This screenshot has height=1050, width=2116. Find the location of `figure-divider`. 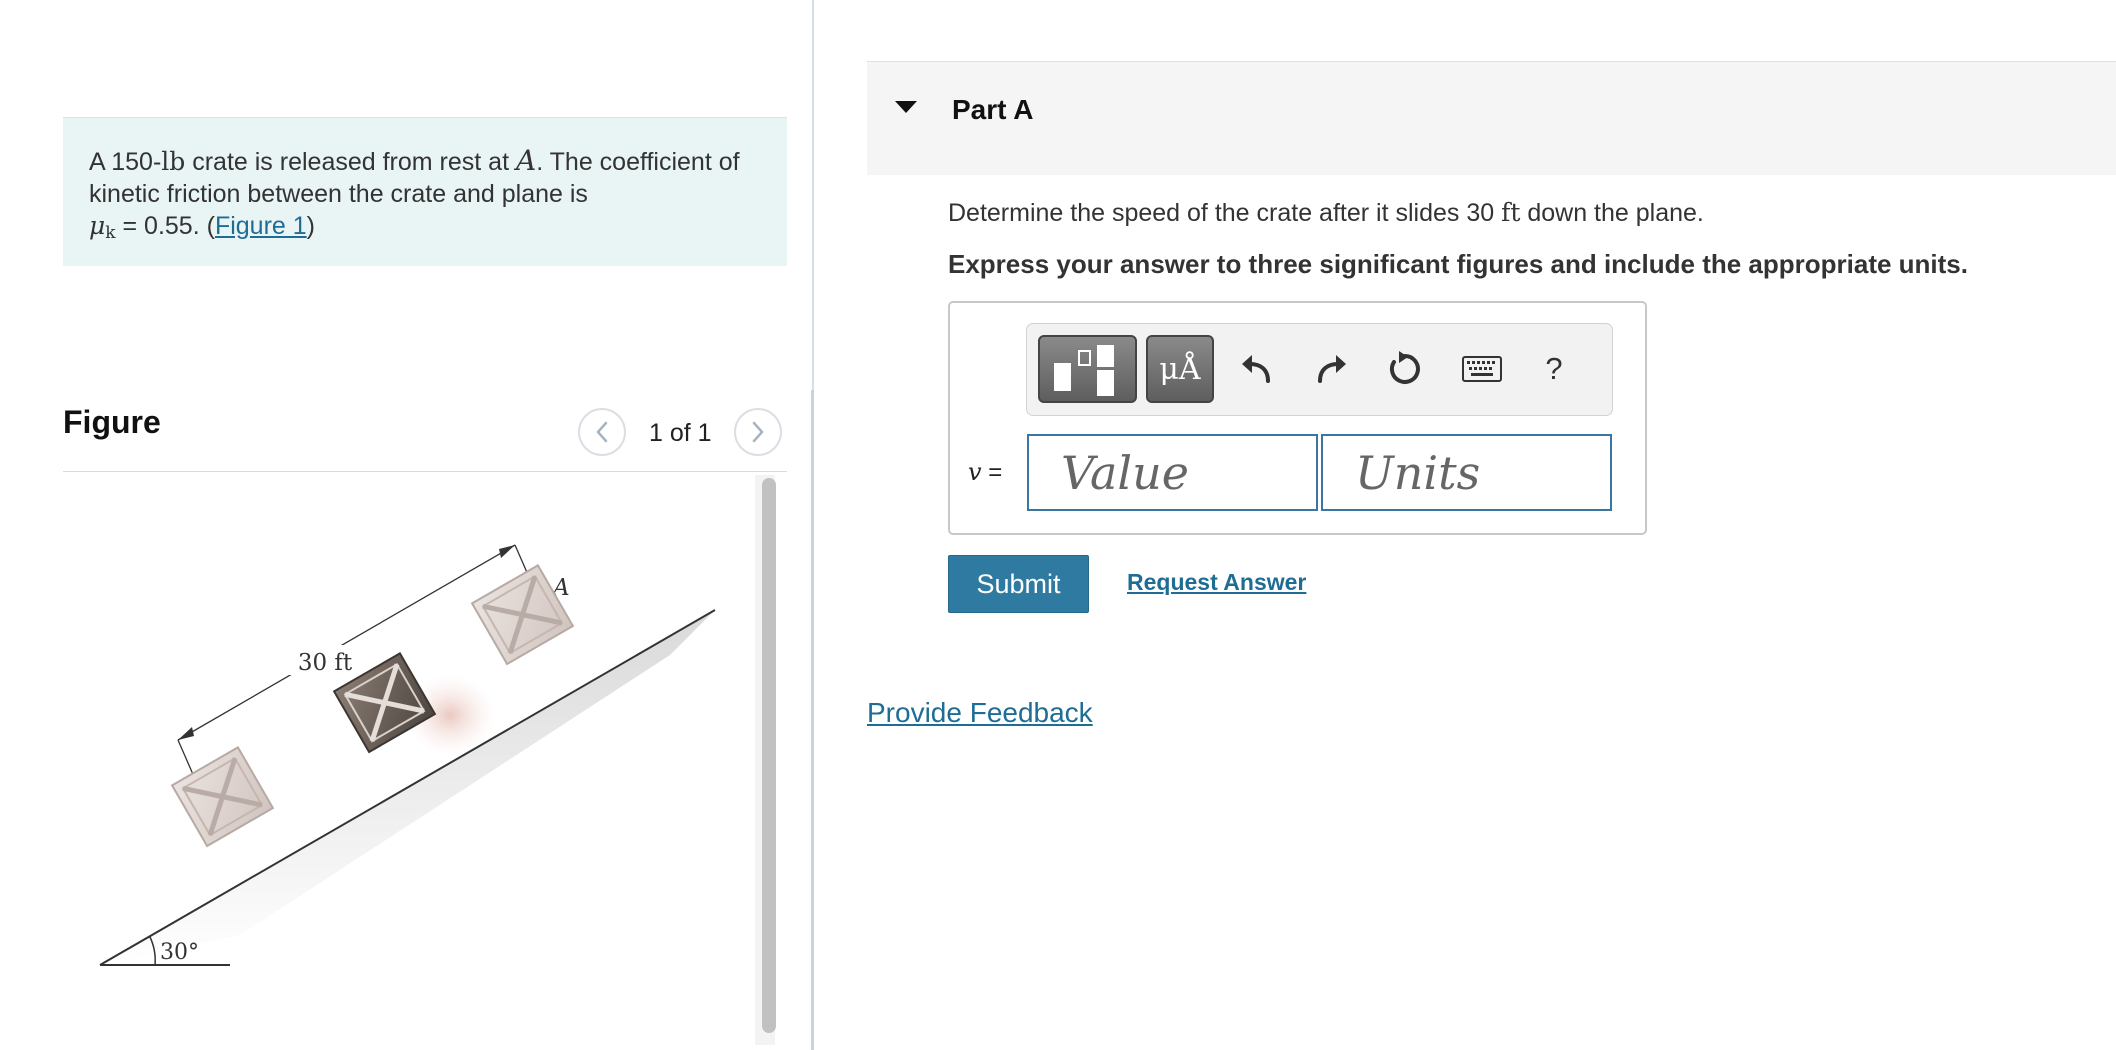

figure-divider is located at coordinates (425, 471).